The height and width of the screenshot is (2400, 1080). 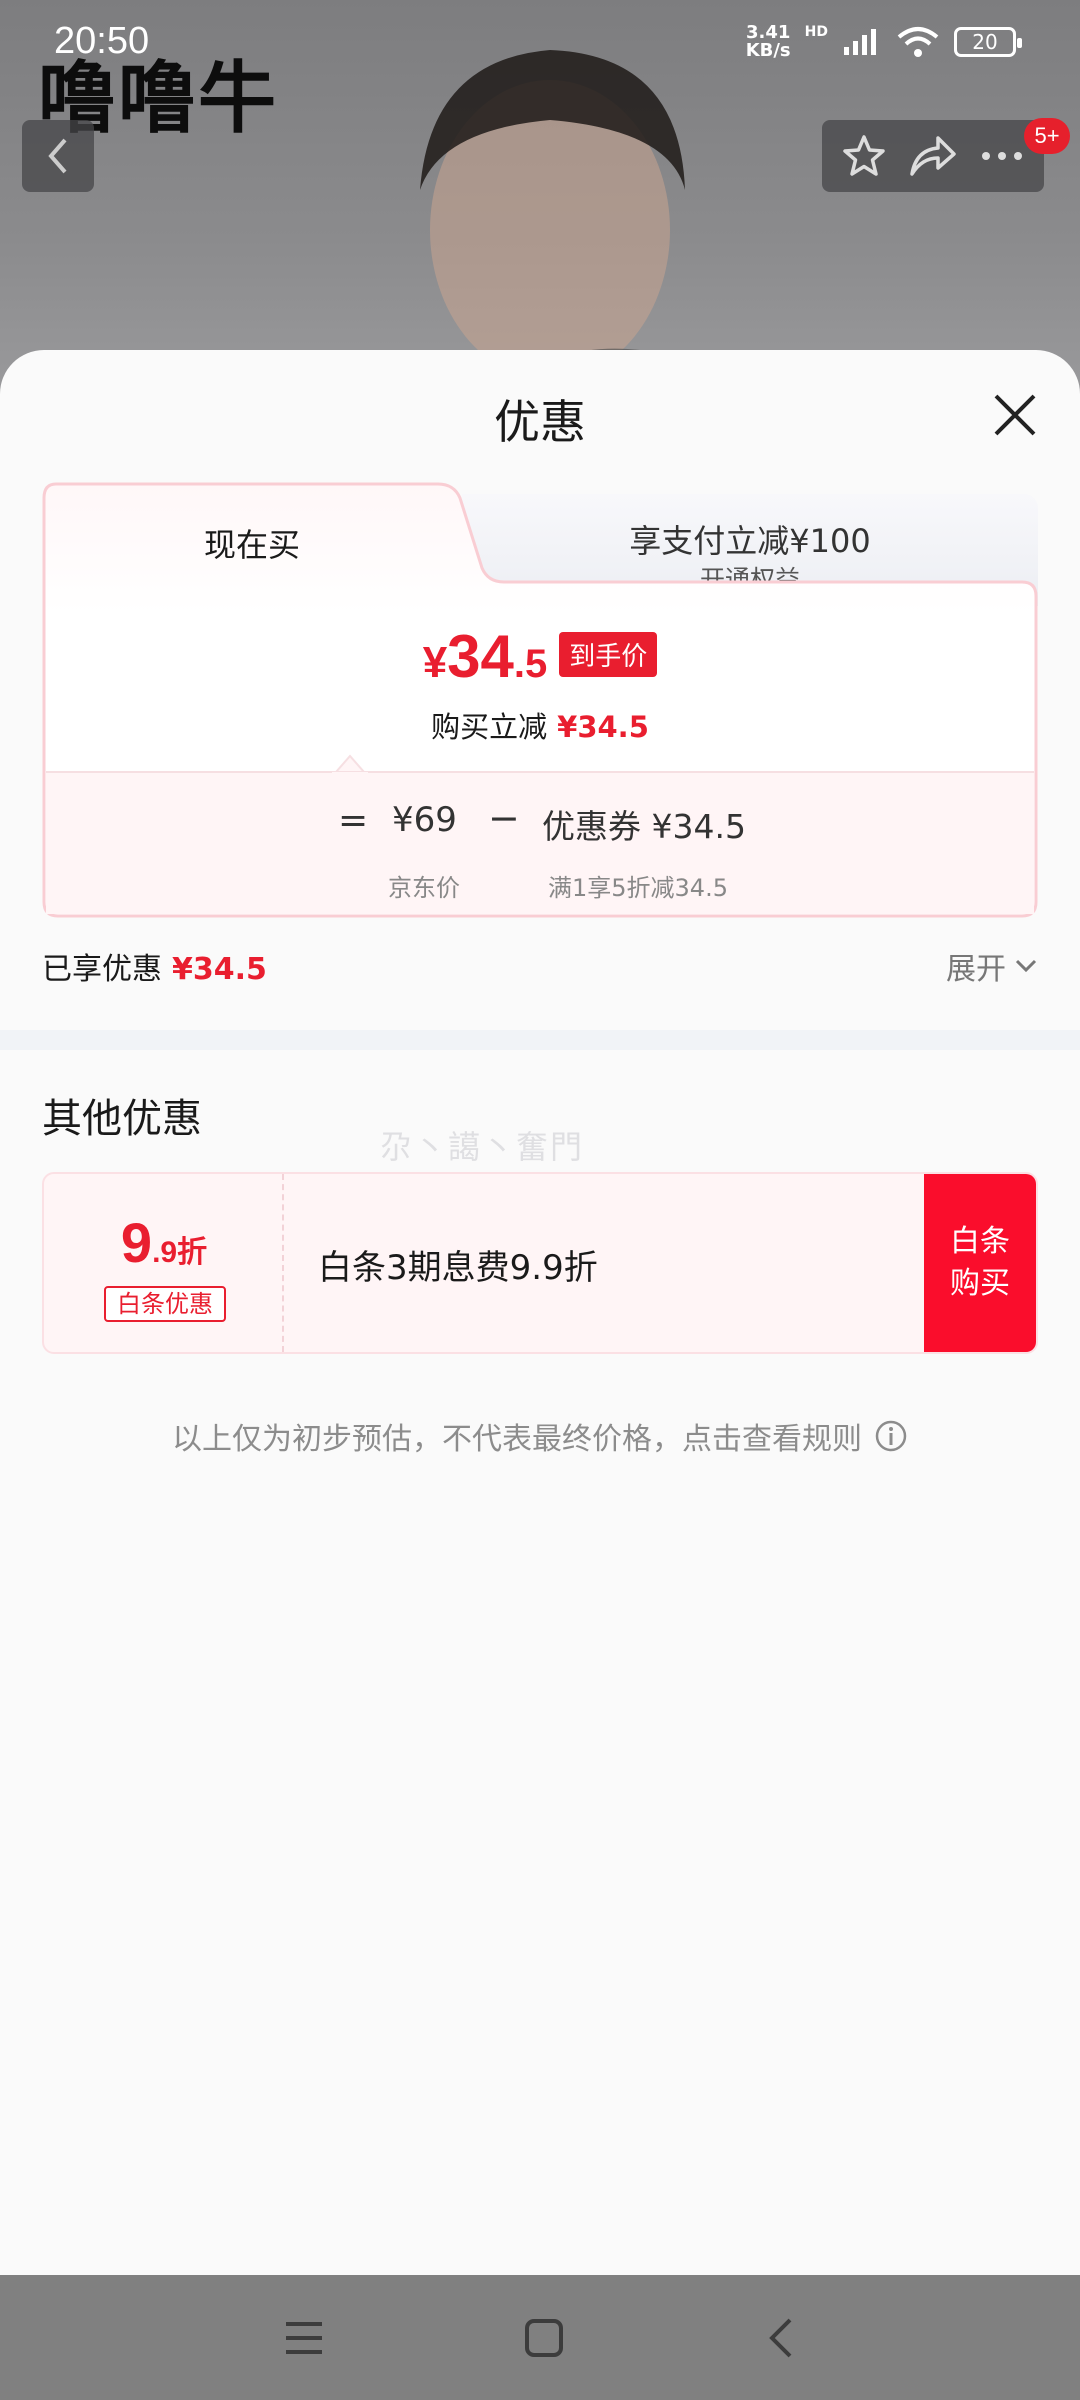 I want to click on buy-button-line1: 白条, so click(x=980, y=1241).